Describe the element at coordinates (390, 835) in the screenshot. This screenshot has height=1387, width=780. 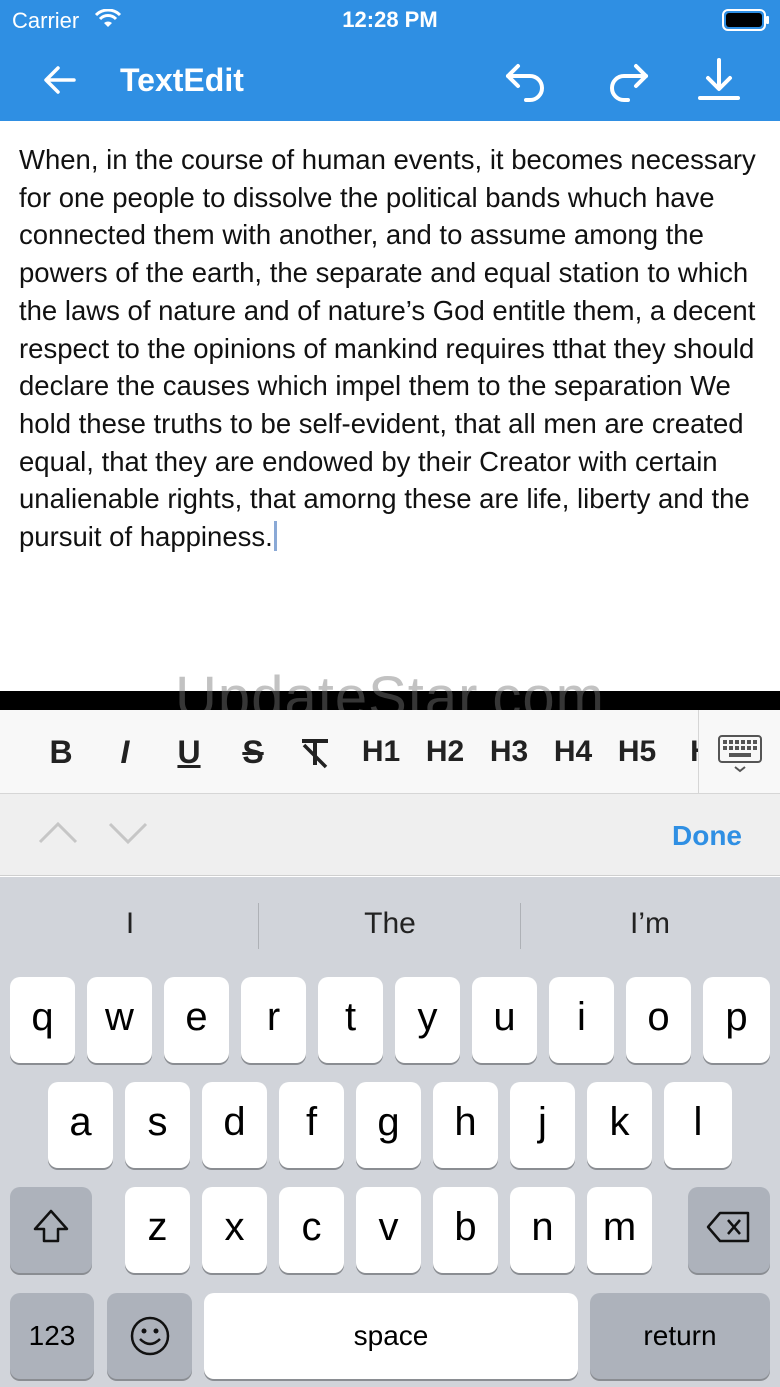
I see `accessory-bar: Done` at that location.